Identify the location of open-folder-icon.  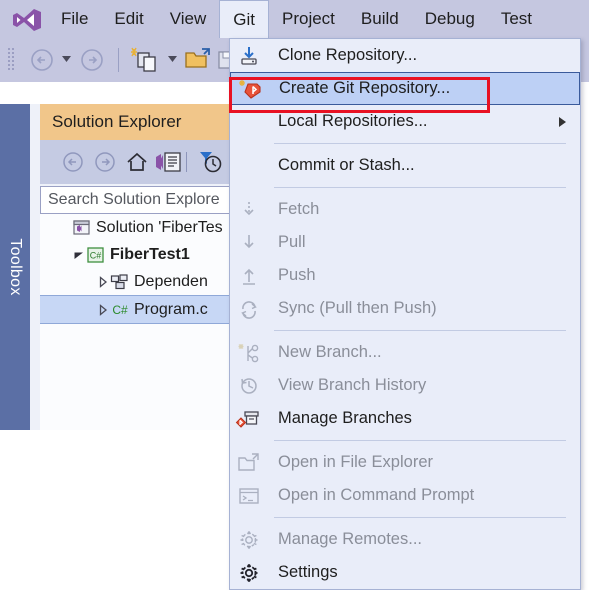
(199, 60).